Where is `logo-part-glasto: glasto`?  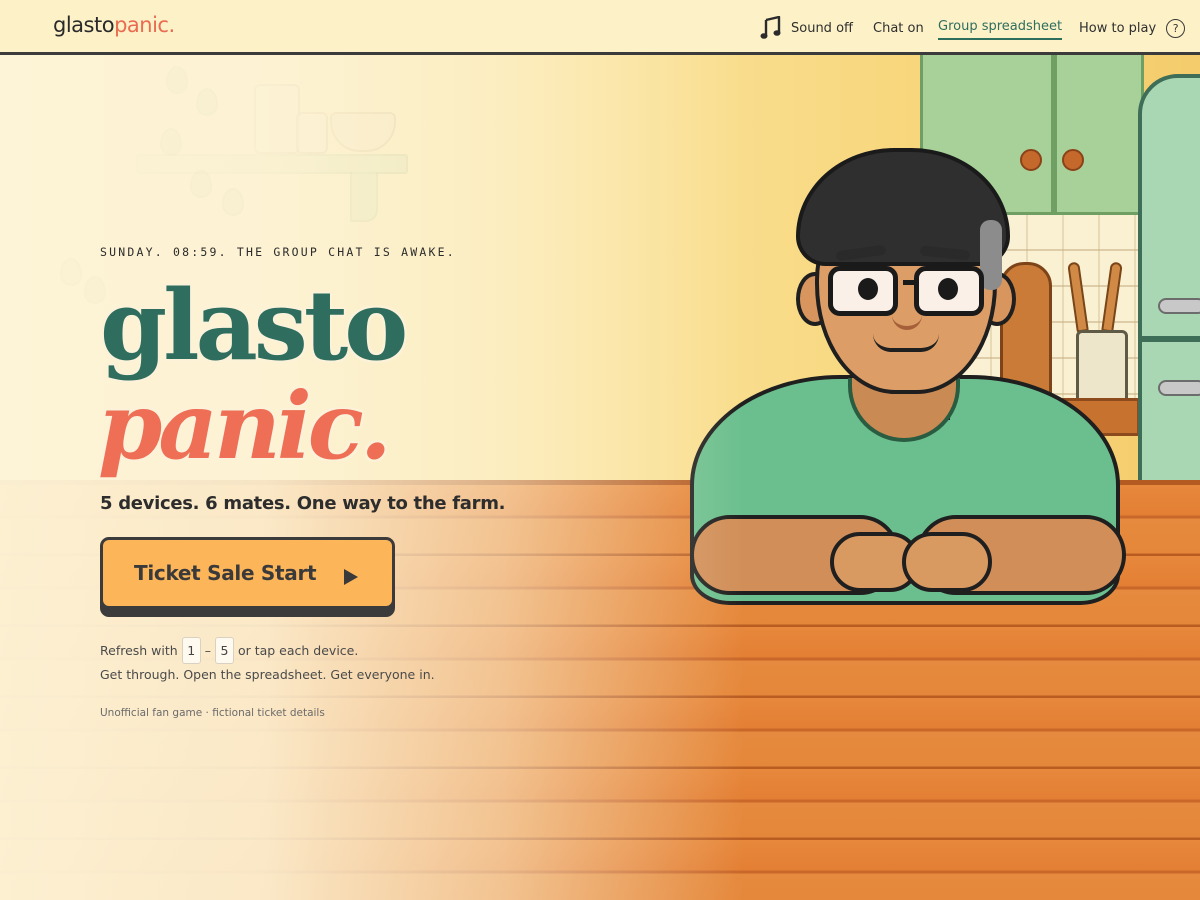
logo-part-glasto: glasto is located at coordinates (84, 25).